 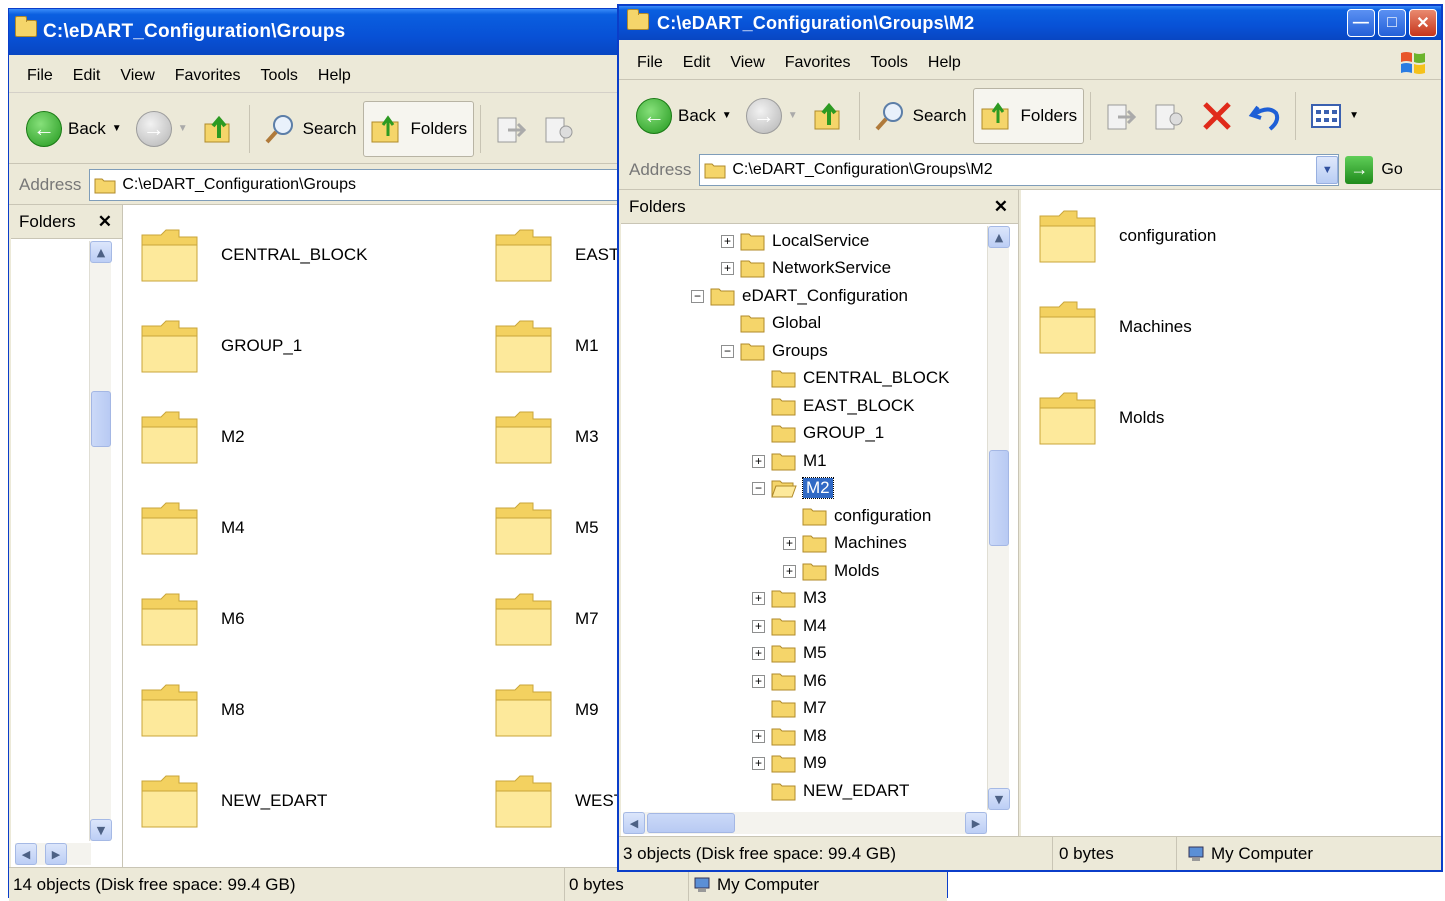 I want to click on tree-node: + M8, so click(x=789, y=736).